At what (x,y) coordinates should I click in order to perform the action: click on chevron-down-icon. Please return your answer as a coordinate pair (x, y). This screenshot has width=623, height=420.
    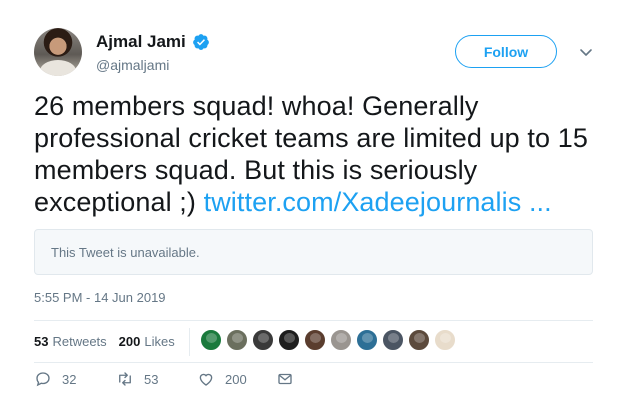
    Looking at the image, I should click on (586, 52).